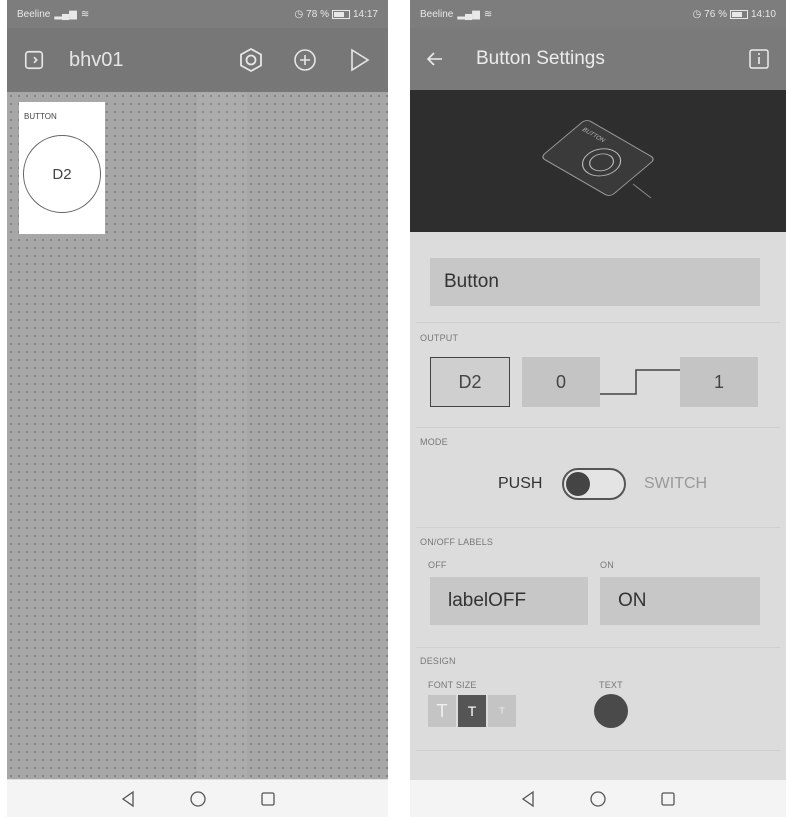 This screenshot has width=789, height=817. What do you see at coordinates (40, 116) in the screenshot?
I see `widget-label: BUTTON` at bounding box center [40, 116].